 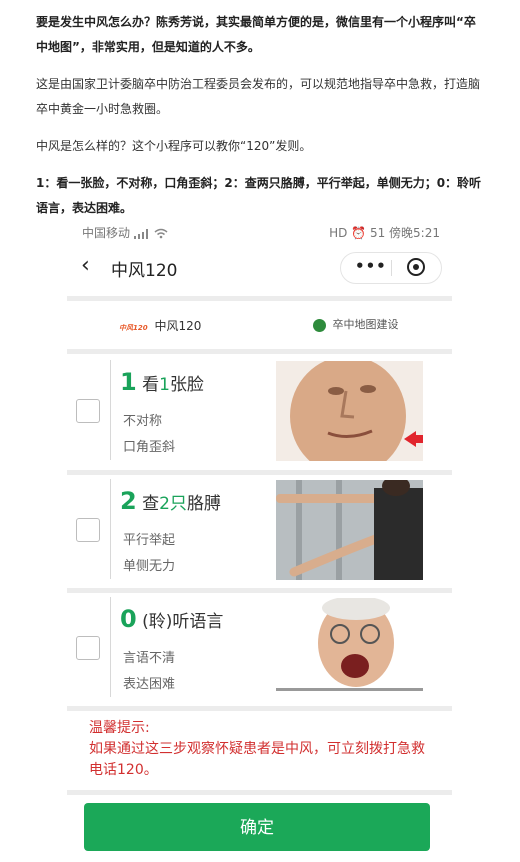 What do you see at coordinates (119, 728) in the screenshot?
I see `tip-title: 温馨提示:` at bounding box center [119, 728].